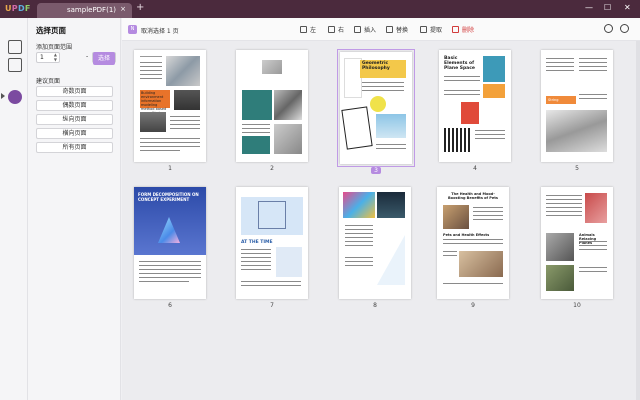 The image size is (640, 400). I want to click on page-thumbnail-6: FORM DECOMPOSITION ON CONCEPT EXPERIMENT, so click(170, 243).